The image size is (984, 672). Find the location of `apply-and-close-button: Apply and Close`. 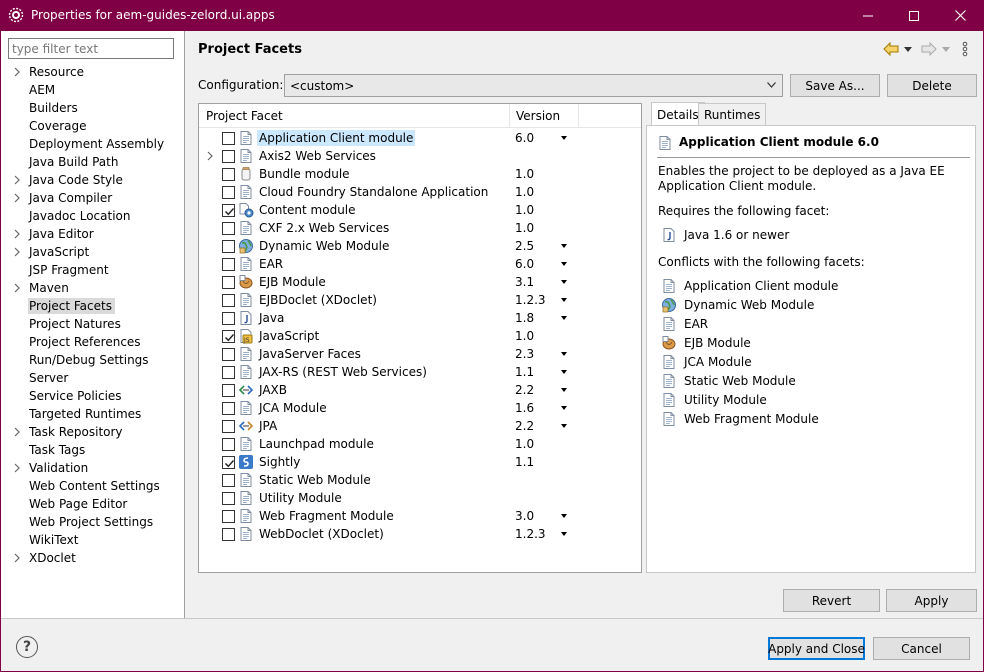

apply-and-close-button: Apply and Close is located at coordinates (816, 648).